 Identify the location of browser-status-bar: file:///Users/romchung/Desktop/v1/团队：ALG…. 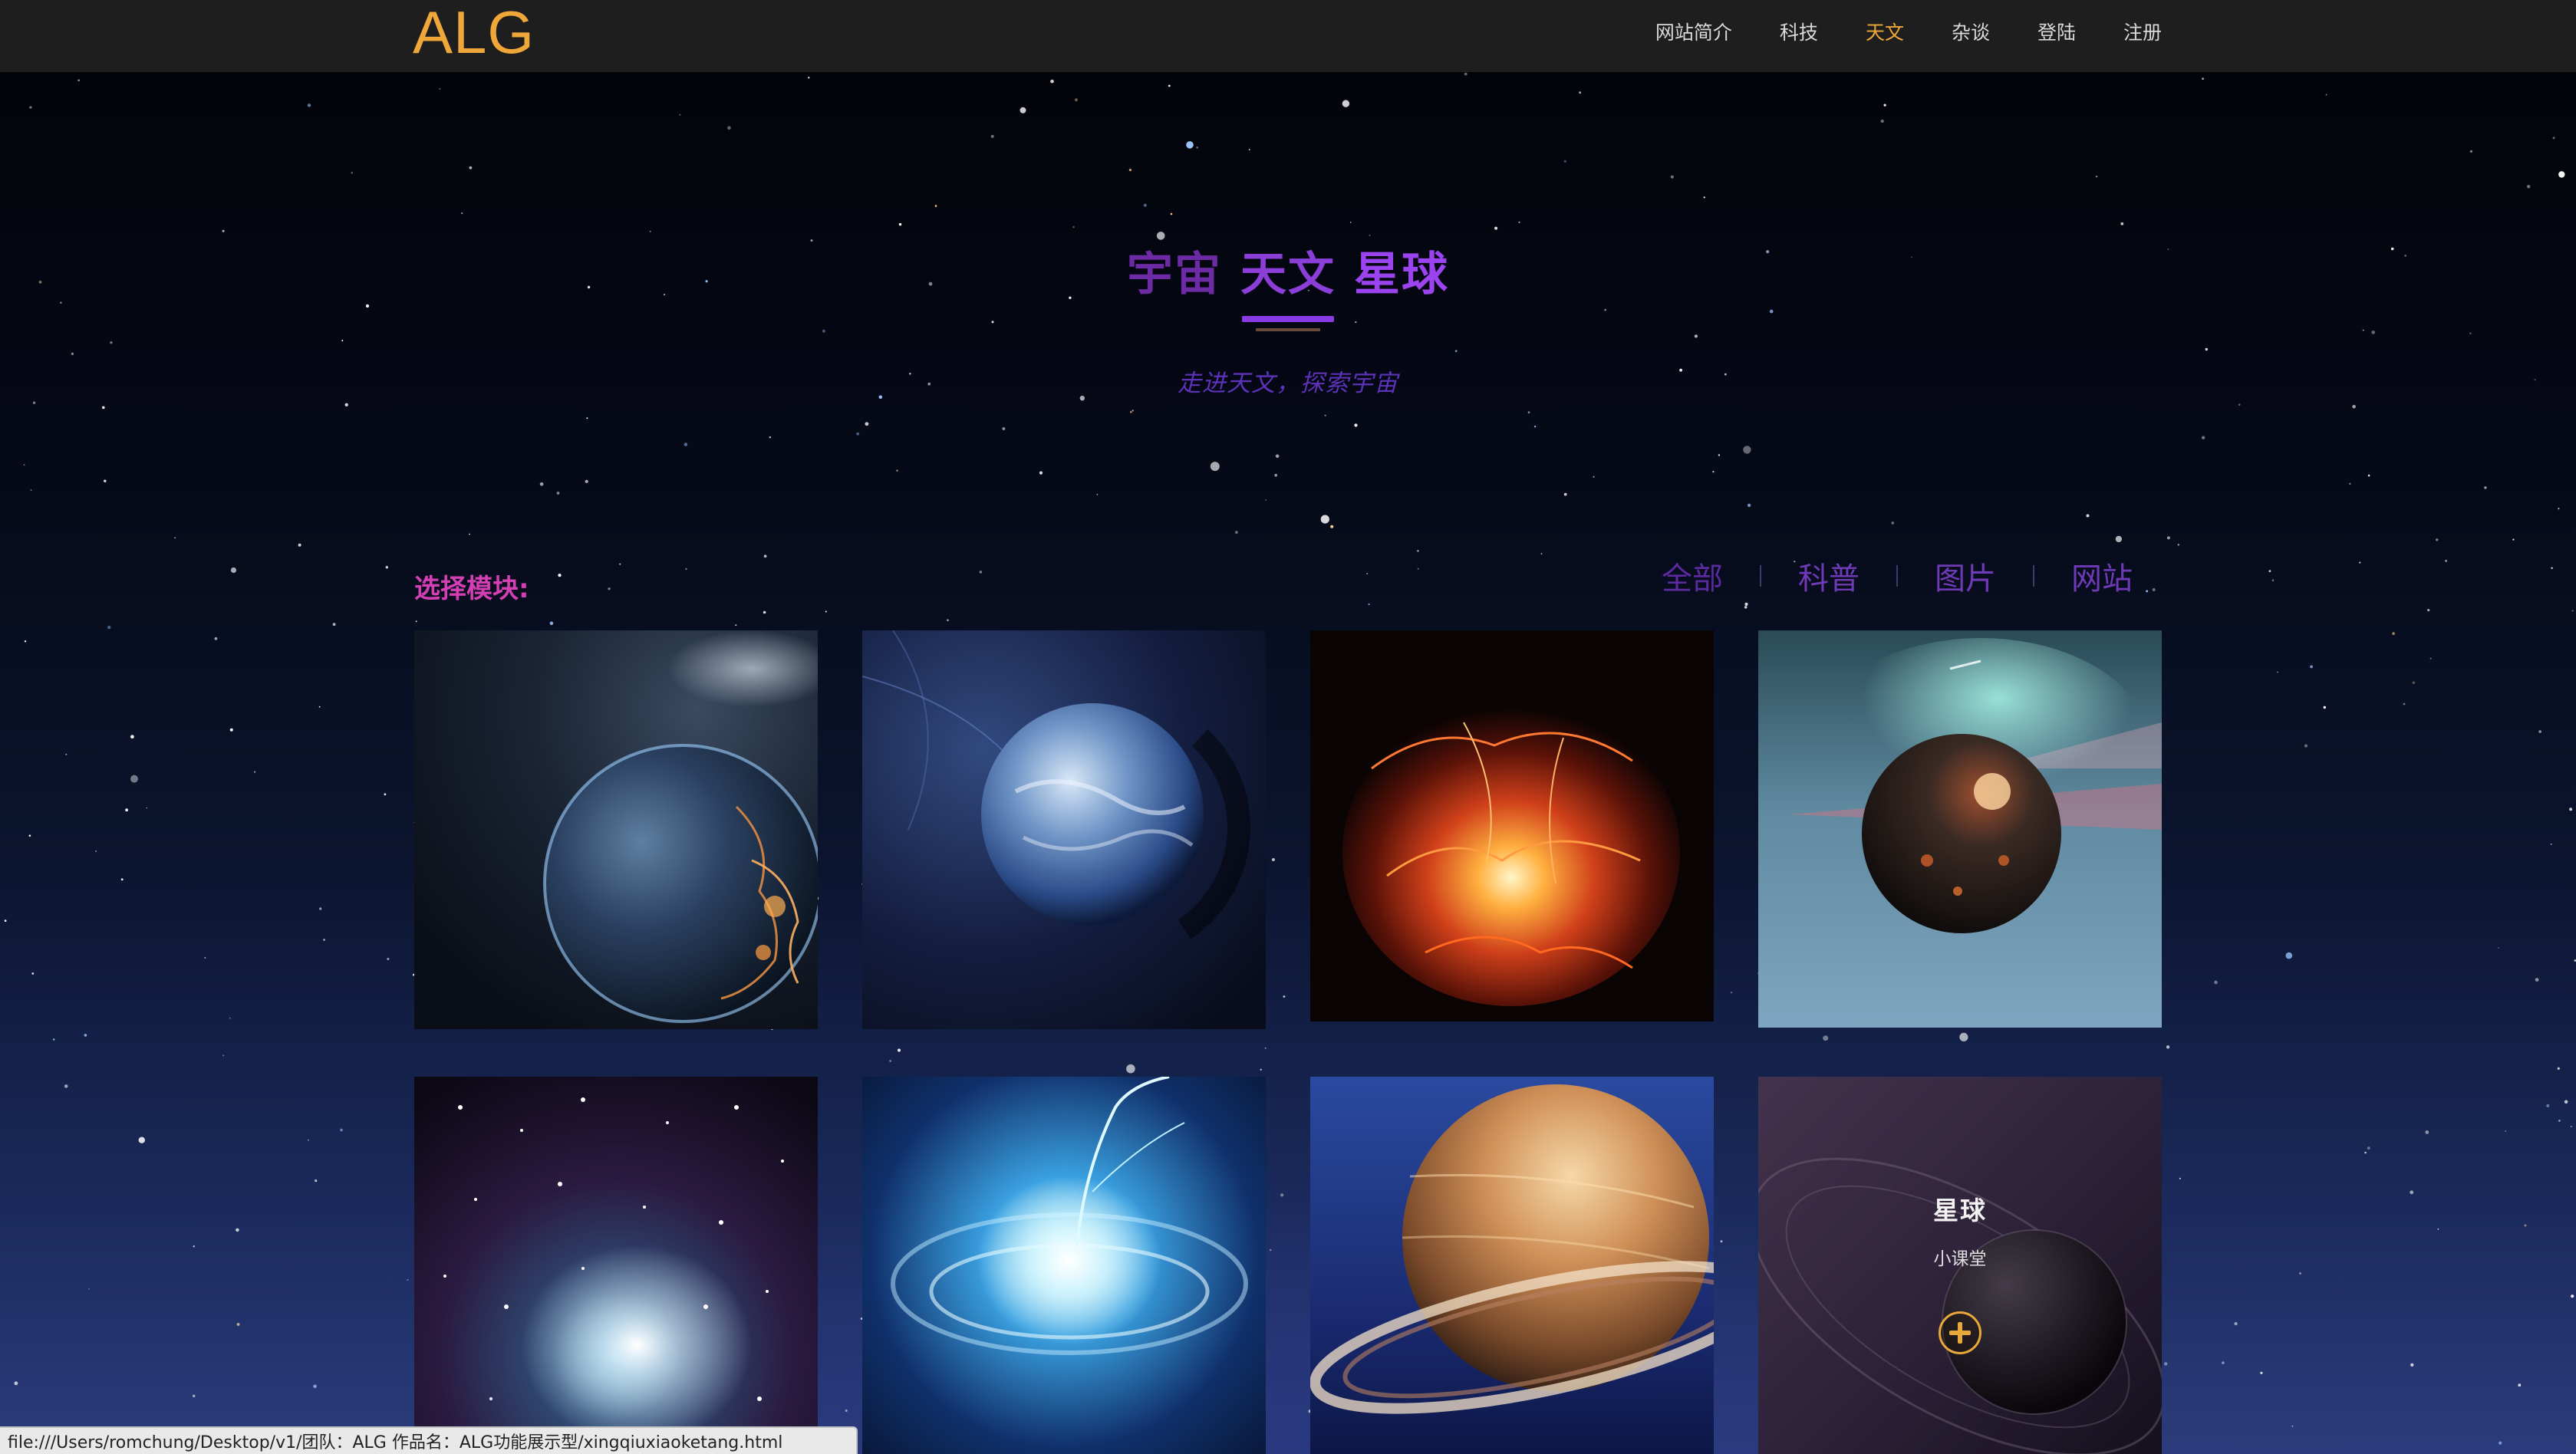
(429, 1440).